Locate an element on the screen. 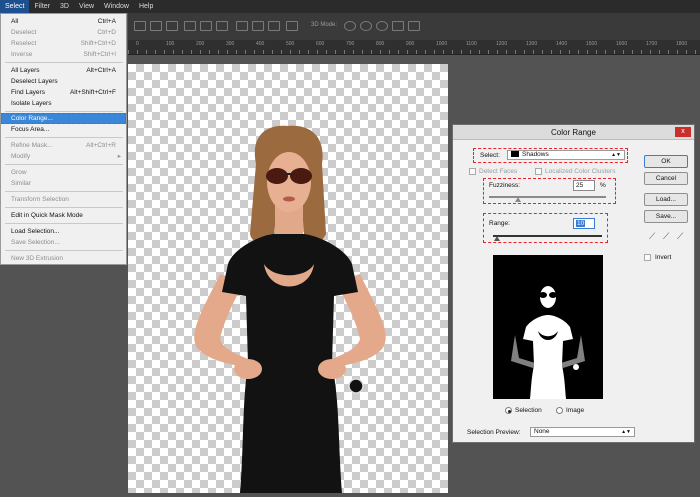 Image resolution: width=700 pixels, height=497 pixels. menu-select: Select is located at coordinates (15, 6).